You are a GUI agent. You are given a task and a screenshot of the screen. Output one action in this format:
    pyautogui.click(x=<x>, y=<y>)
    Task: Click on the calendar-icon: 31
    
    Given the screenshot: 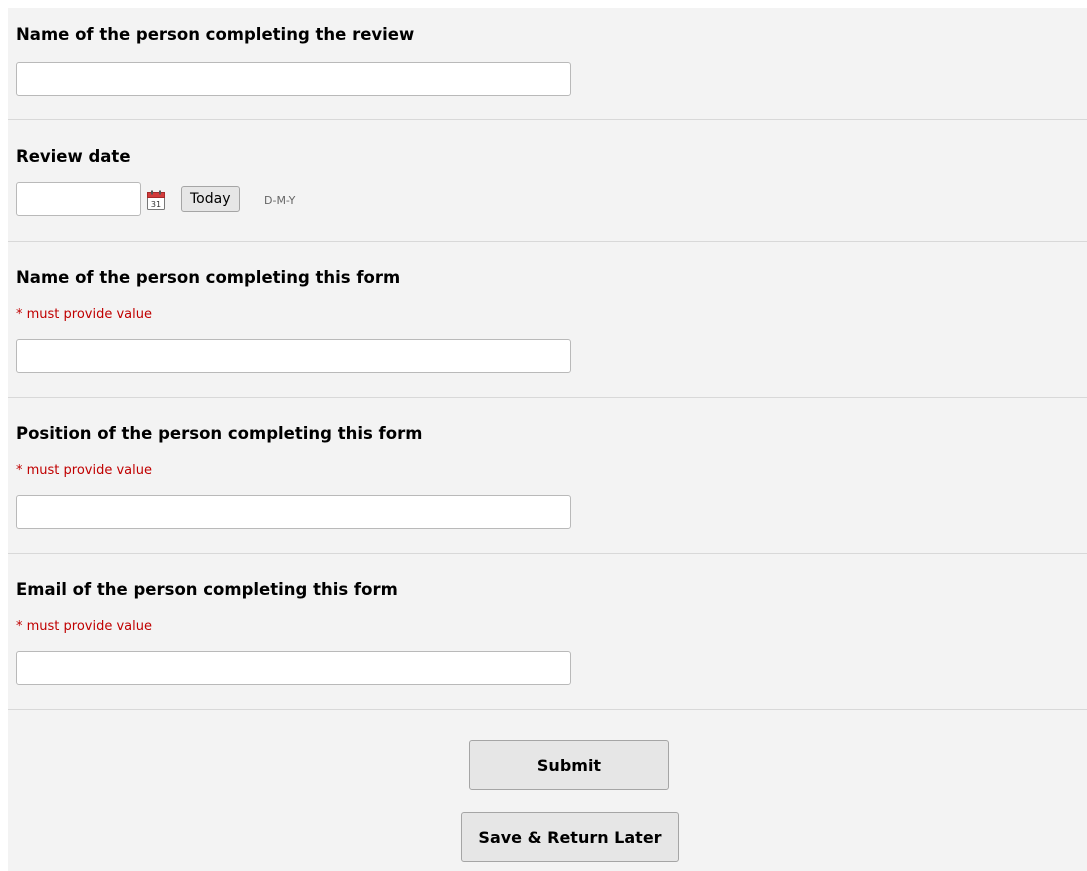 What is the action you would take?
    pyautogui.click(x=156, y=200)
    